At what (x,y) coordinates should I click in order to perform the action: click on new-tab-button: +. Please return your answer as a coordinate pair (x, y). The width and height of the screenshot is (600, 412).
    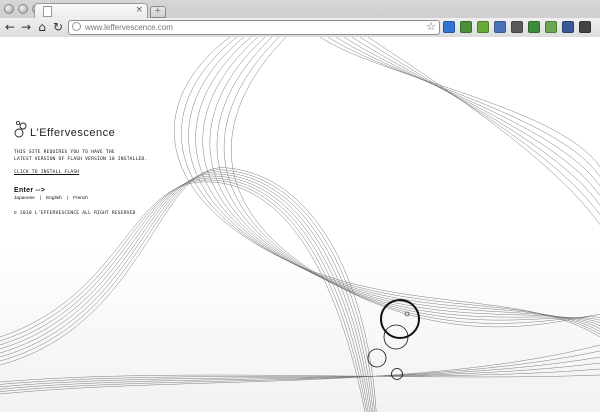
    Looking at the image, I should click on (158, 12).